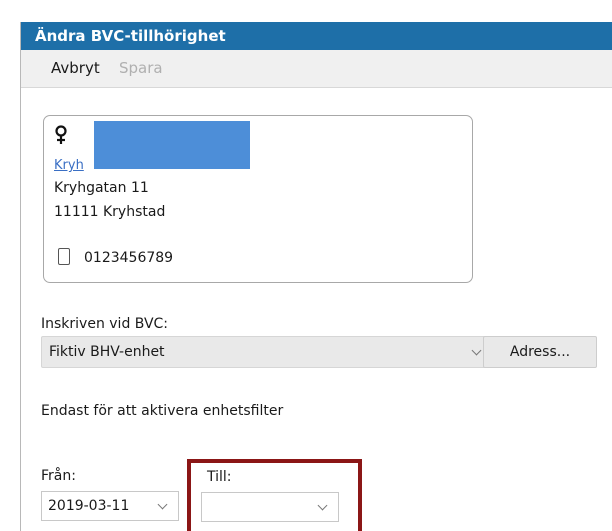  Describe the element at coordinates (107, 352) in the screenshot. I see `bvc-selected-value: Fiktiv BHV-enhet` at that location.